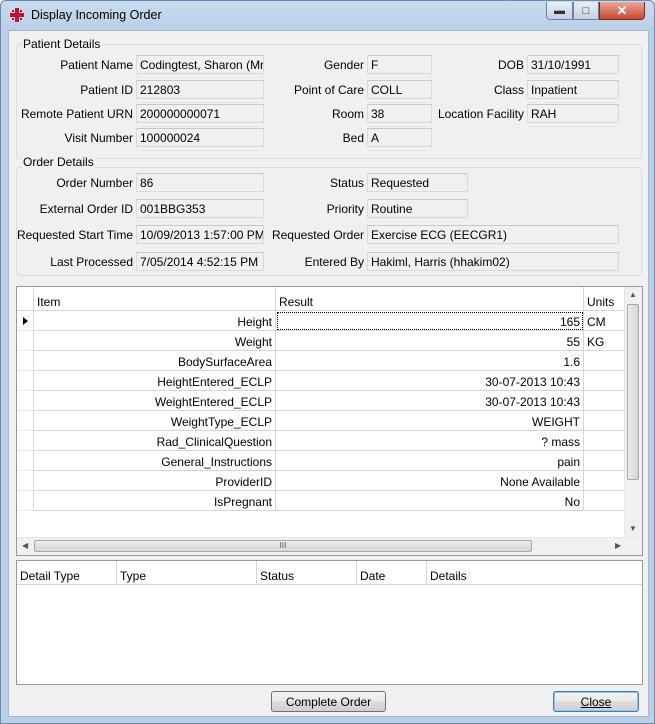  What do you see at coordinates (200, 261) in the screenshot?
I see `last-processed-field: 7/05/2014 4:52:15 PM` at bounding box center [200, 261].